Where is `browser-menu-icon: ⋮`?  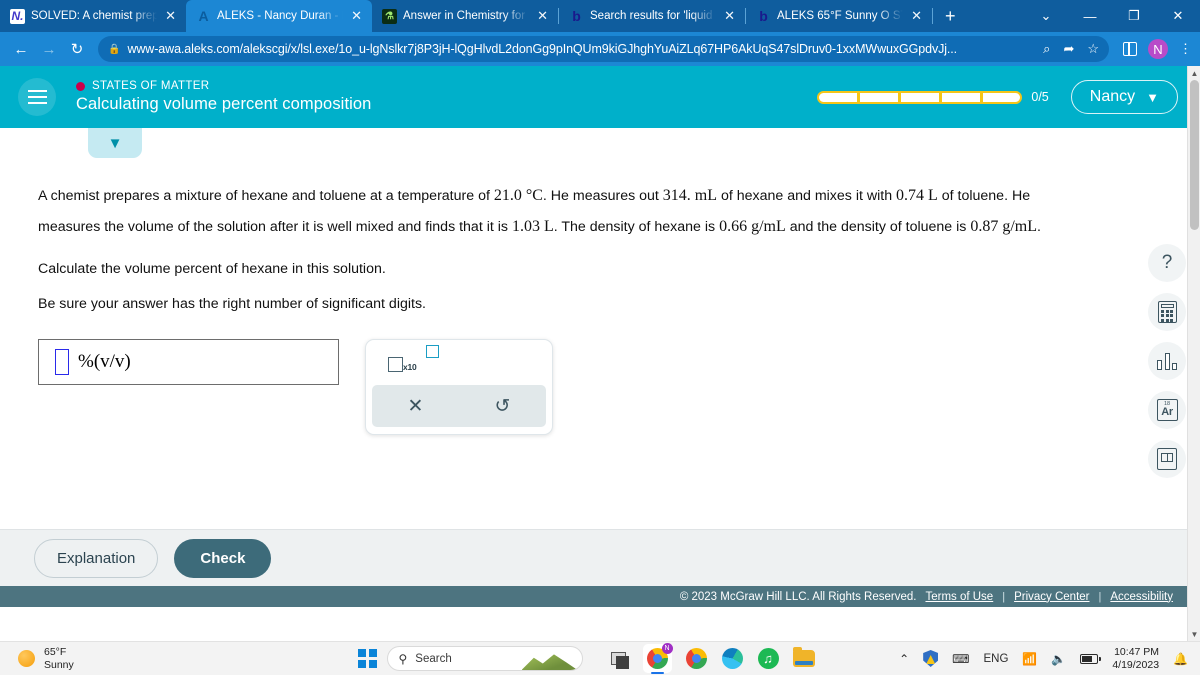
browser-menu-icon: ⋮ is located at coordinates (1185, 49).